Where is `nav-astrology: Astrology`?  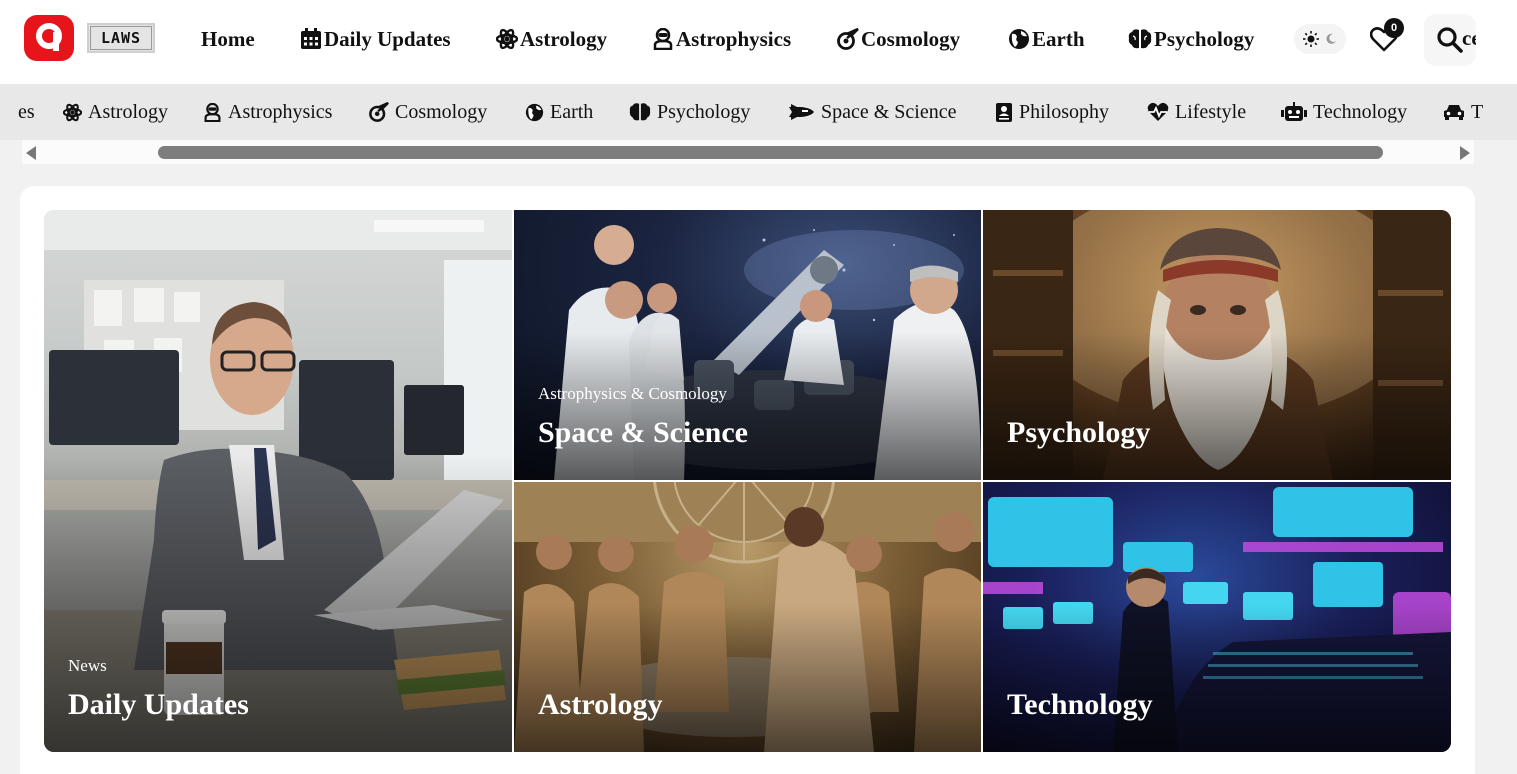
nav-astrology: Astrology is located at coordinates (551, 39).